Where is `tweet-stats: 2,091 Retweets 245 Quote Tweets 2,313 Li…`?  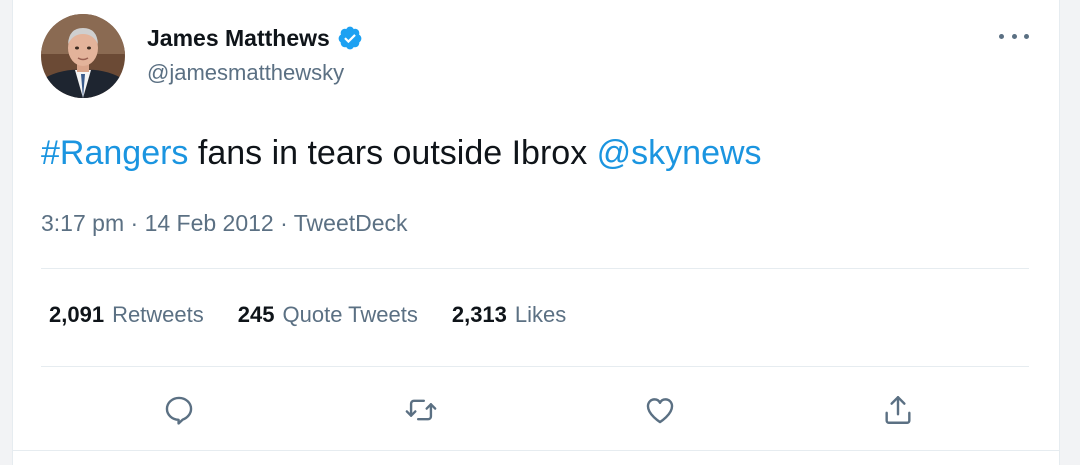
tweet-stats: 2,091 Retweets 245 Quote Tweets 2,313 Li… is located at coordinates (324, 315).